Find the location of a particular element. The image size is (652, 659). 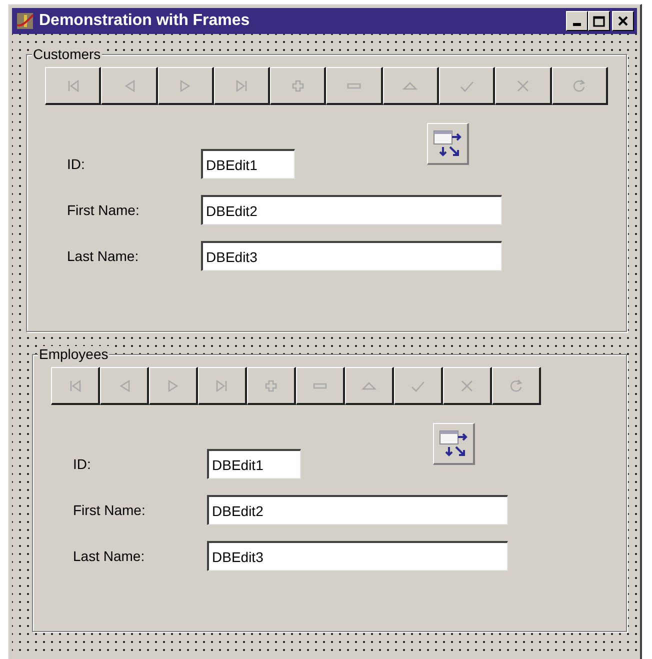

group-box-title: Employees is located at coordinates (74, 354).